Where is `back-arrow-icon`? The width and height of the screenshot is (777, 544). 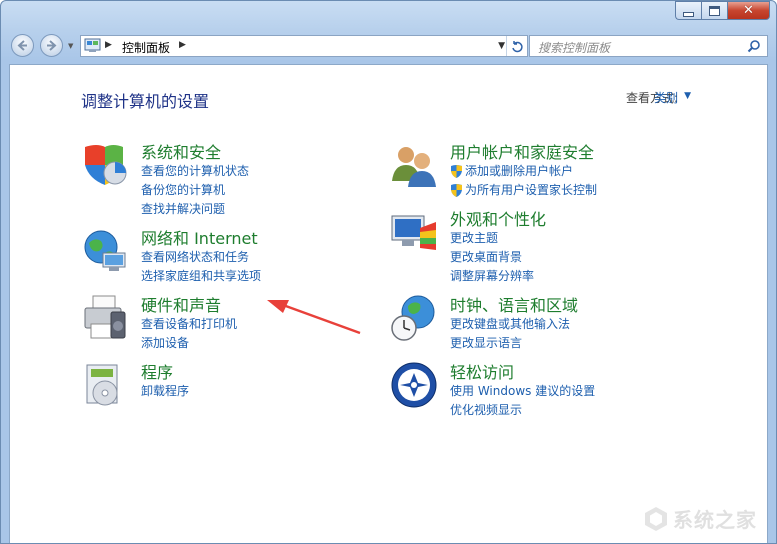
back-arrow-icon is located at coordinates (22, 45).